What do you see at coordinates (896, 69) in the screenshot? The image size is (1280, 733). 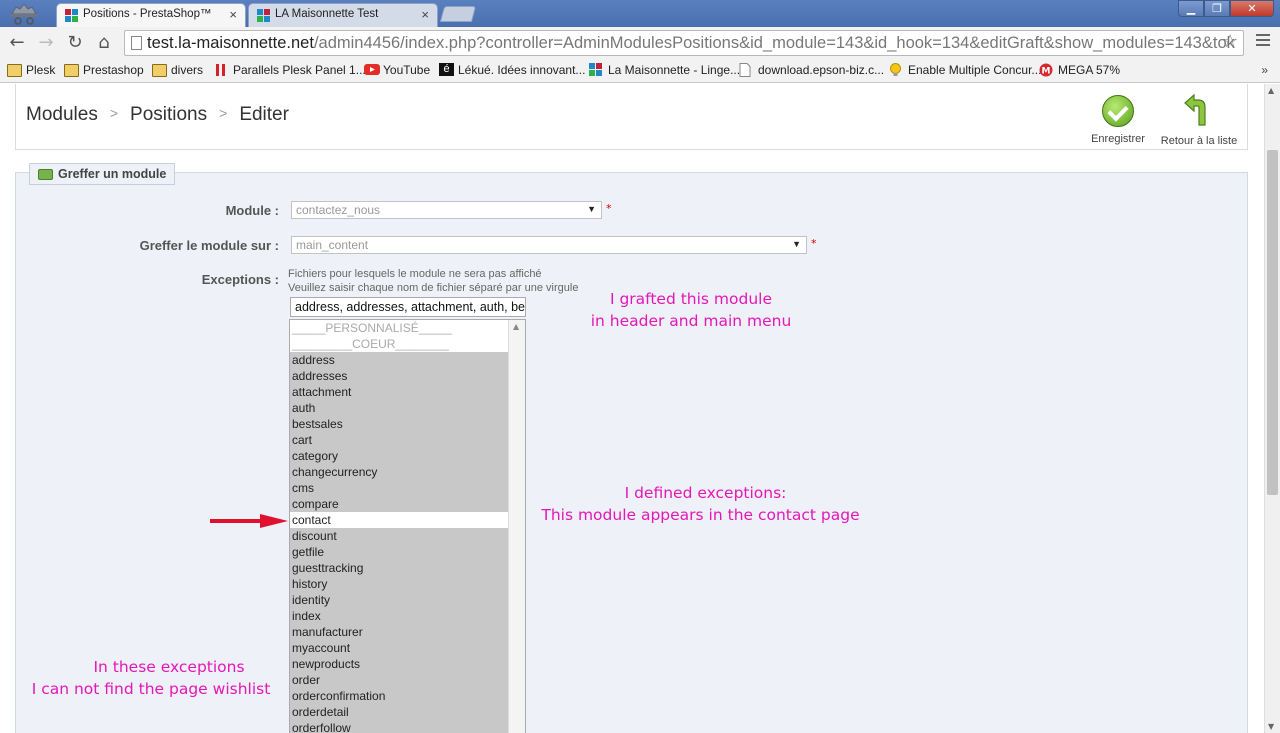 I see `lightbulb-icon` at bounding box center [896, 69].